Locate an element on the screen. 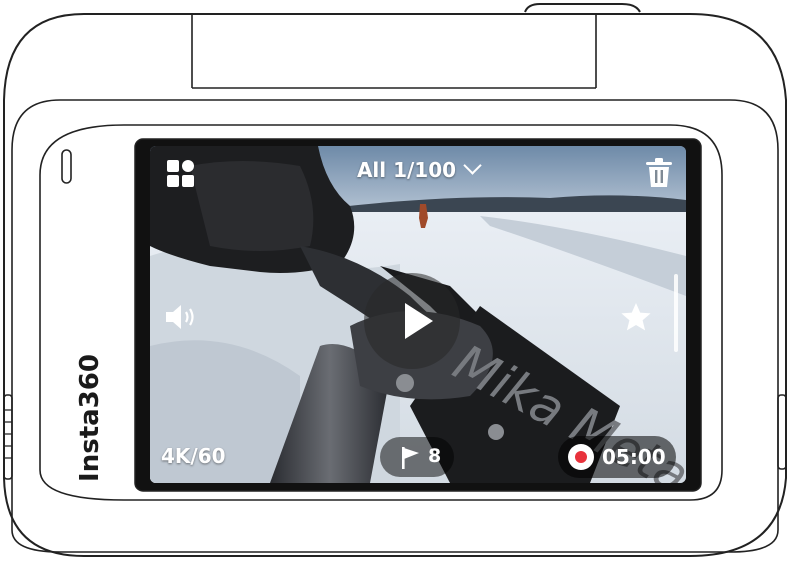 The height and width of the screenshot is (562, 790). marker-count-badge: 8 is located at coordinates (417, 457).